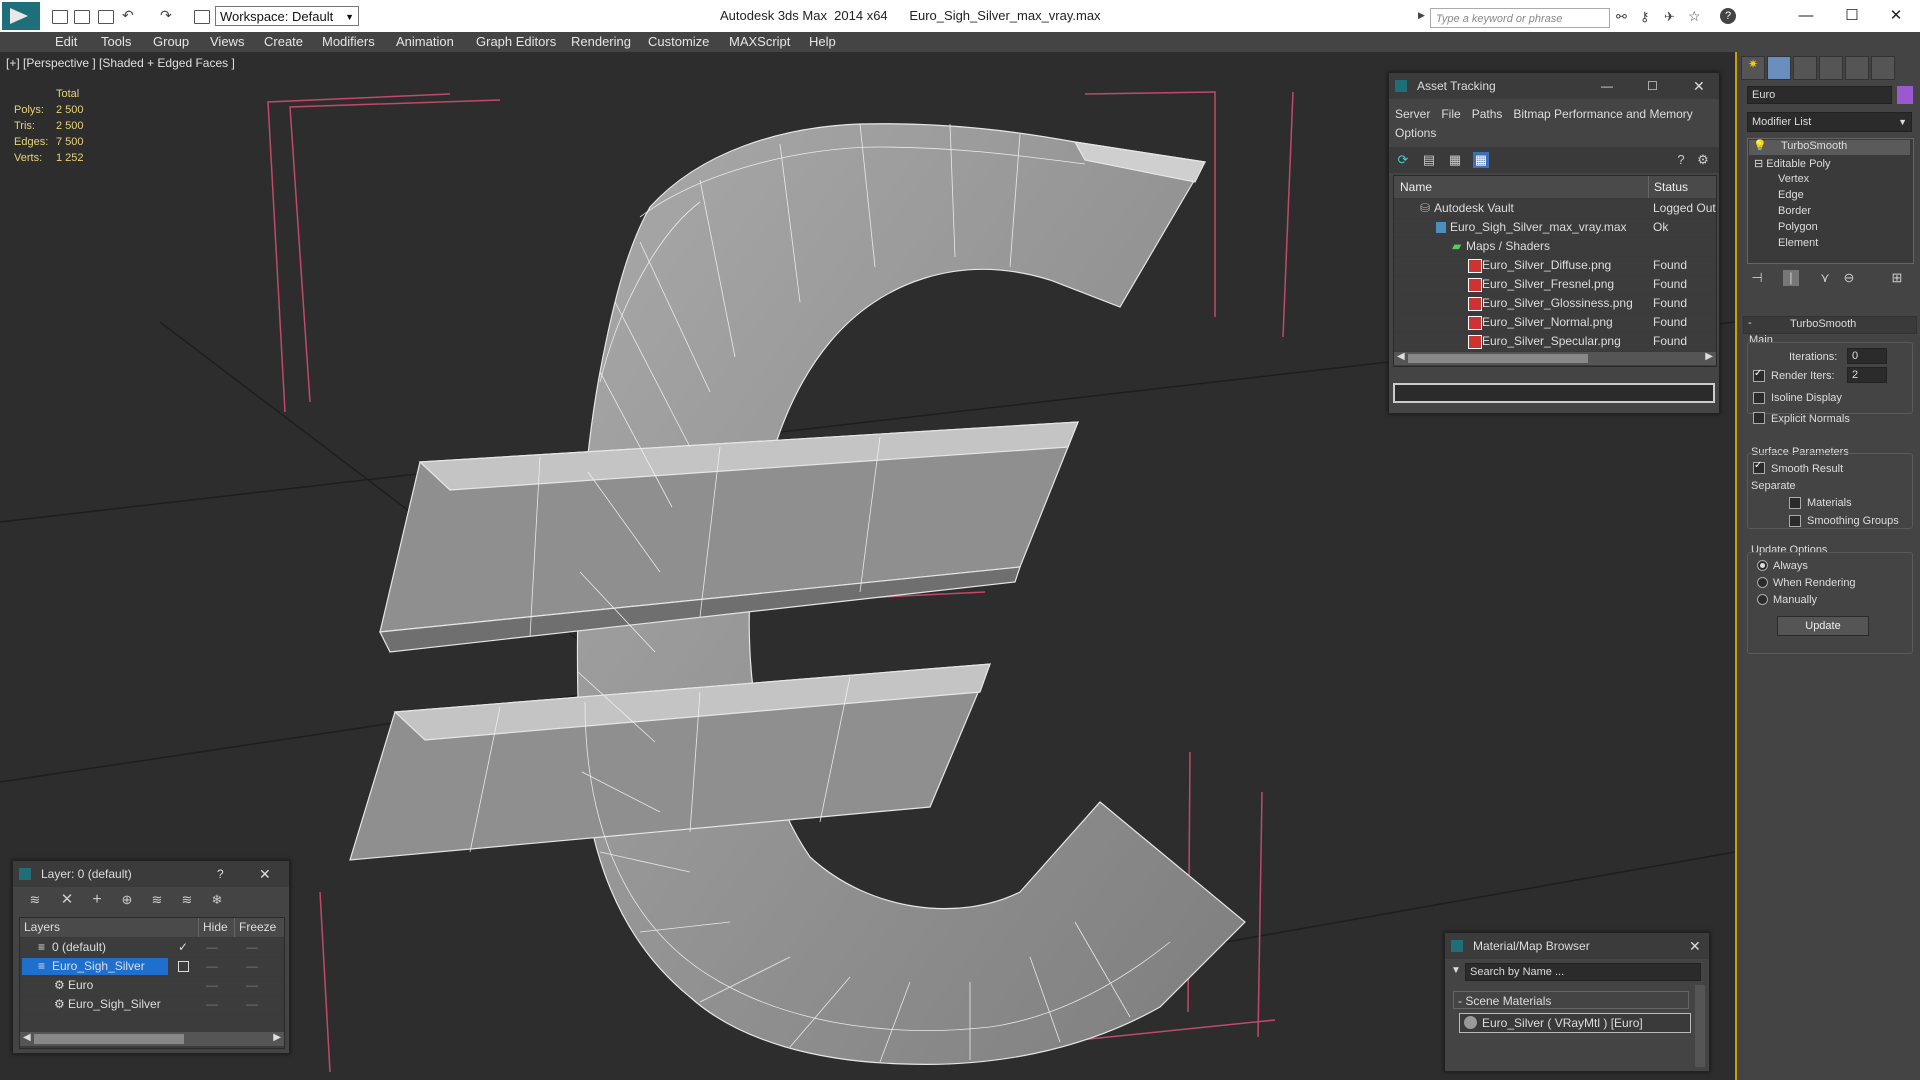 This screenshot has width=1920, height=1080. Describe the element at coordinates (1759, 375) in the screenshot. I see `render-iters-checkbox` at that location.